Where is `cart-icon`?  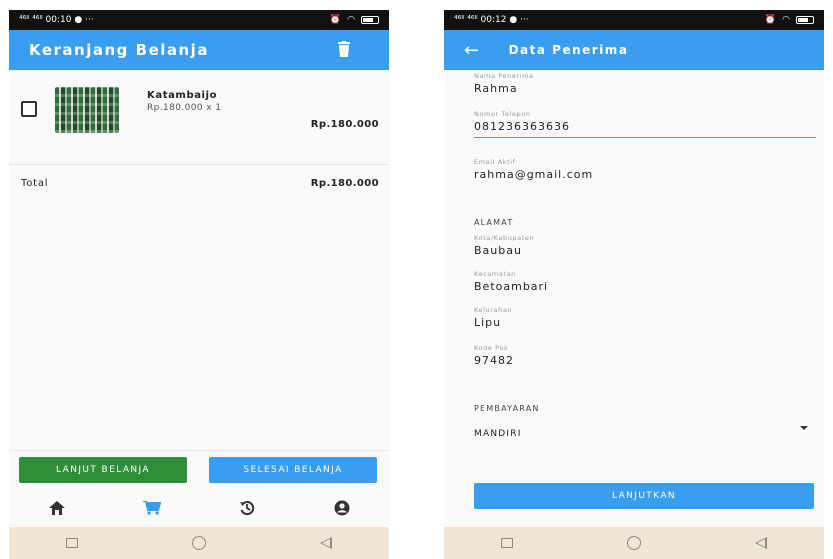 cart-icon is located at coordinates (152, 508).